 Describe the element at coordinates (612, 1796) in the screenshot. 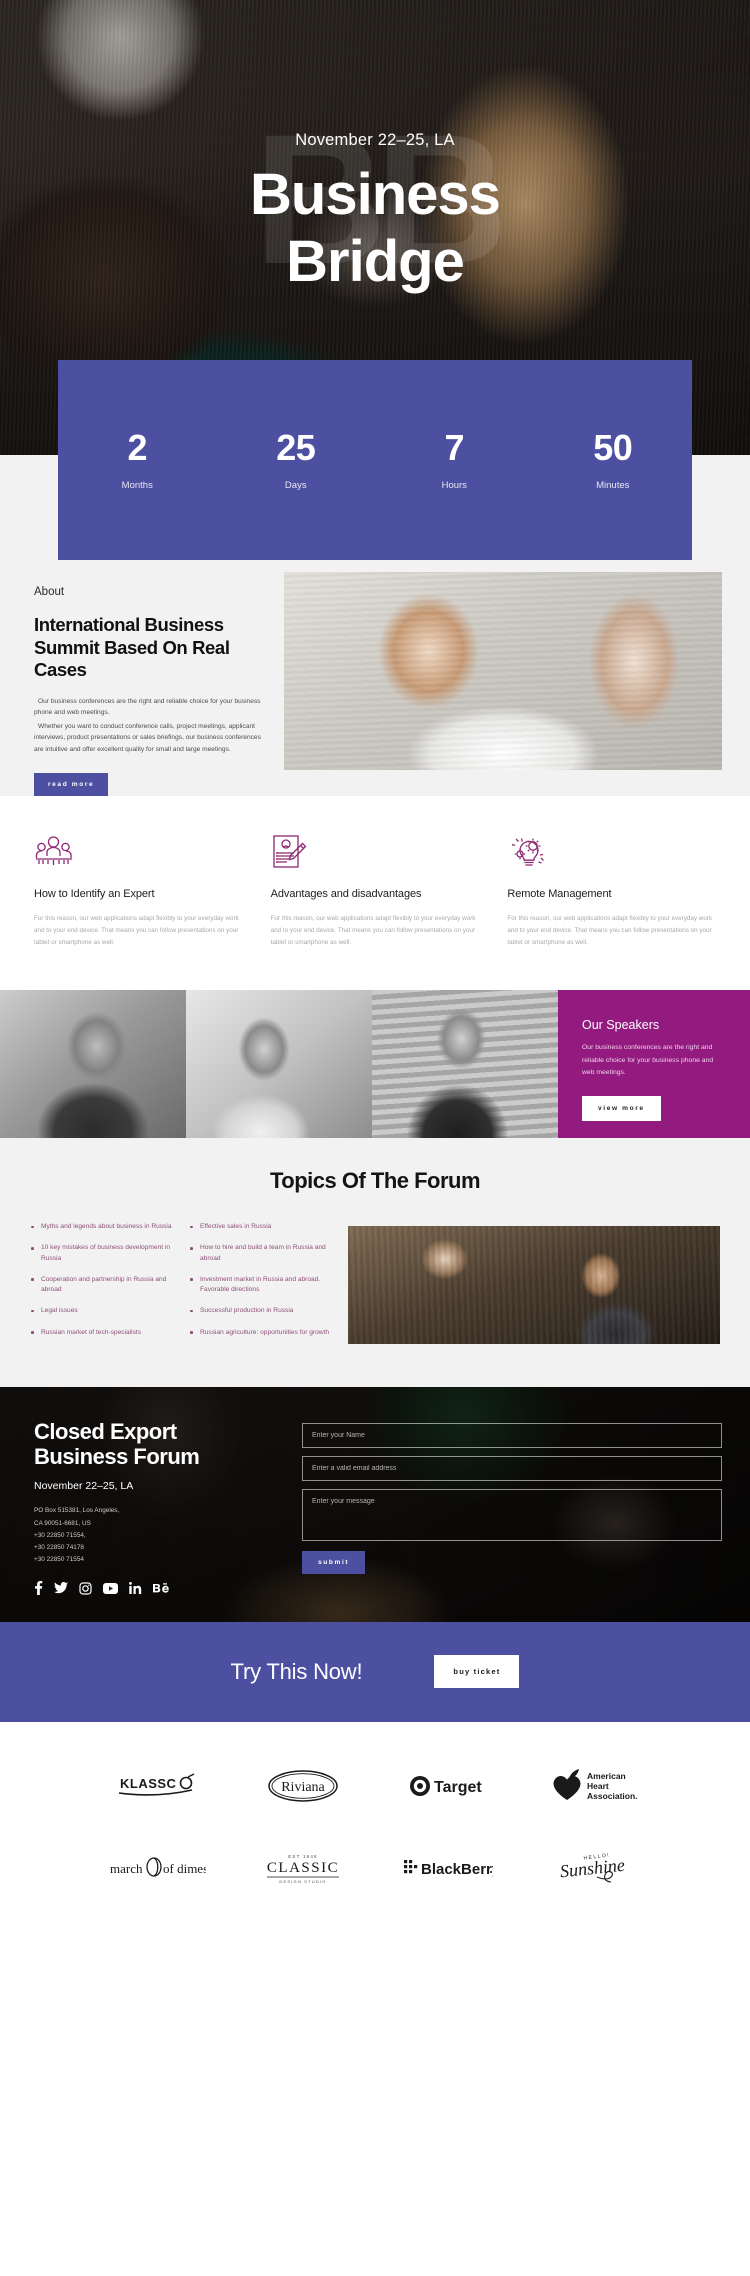

I see `svg-text: Association.` at that location.